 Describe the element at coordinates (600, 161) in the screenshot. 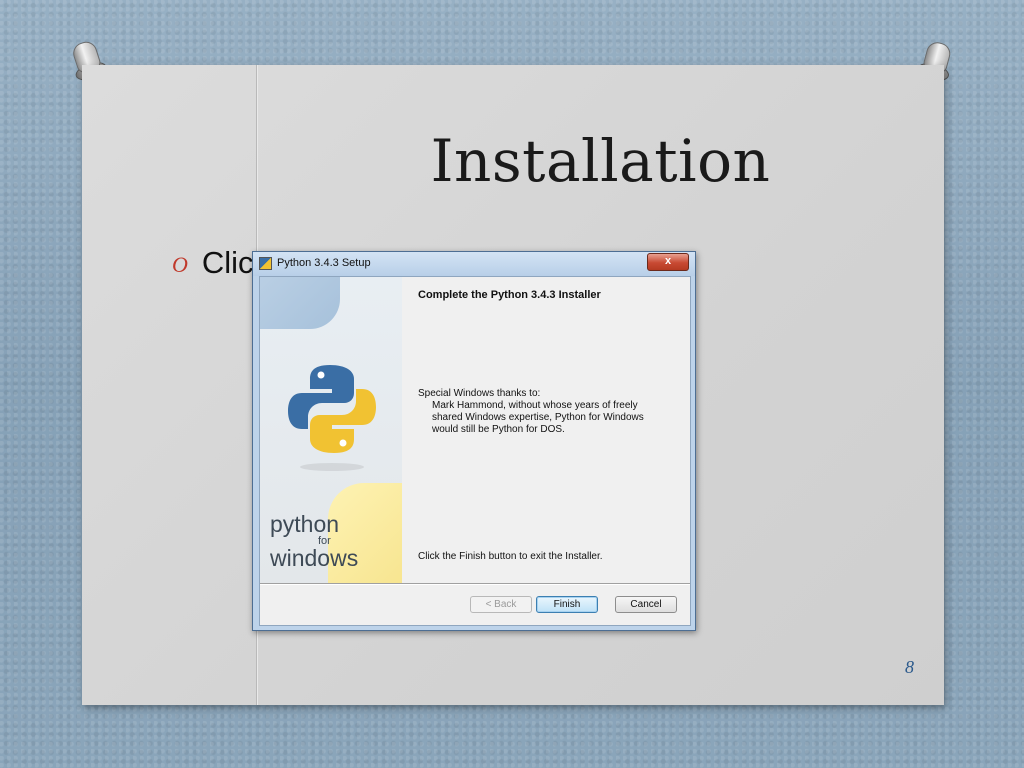

I see `slide-title: Installation` at that location.